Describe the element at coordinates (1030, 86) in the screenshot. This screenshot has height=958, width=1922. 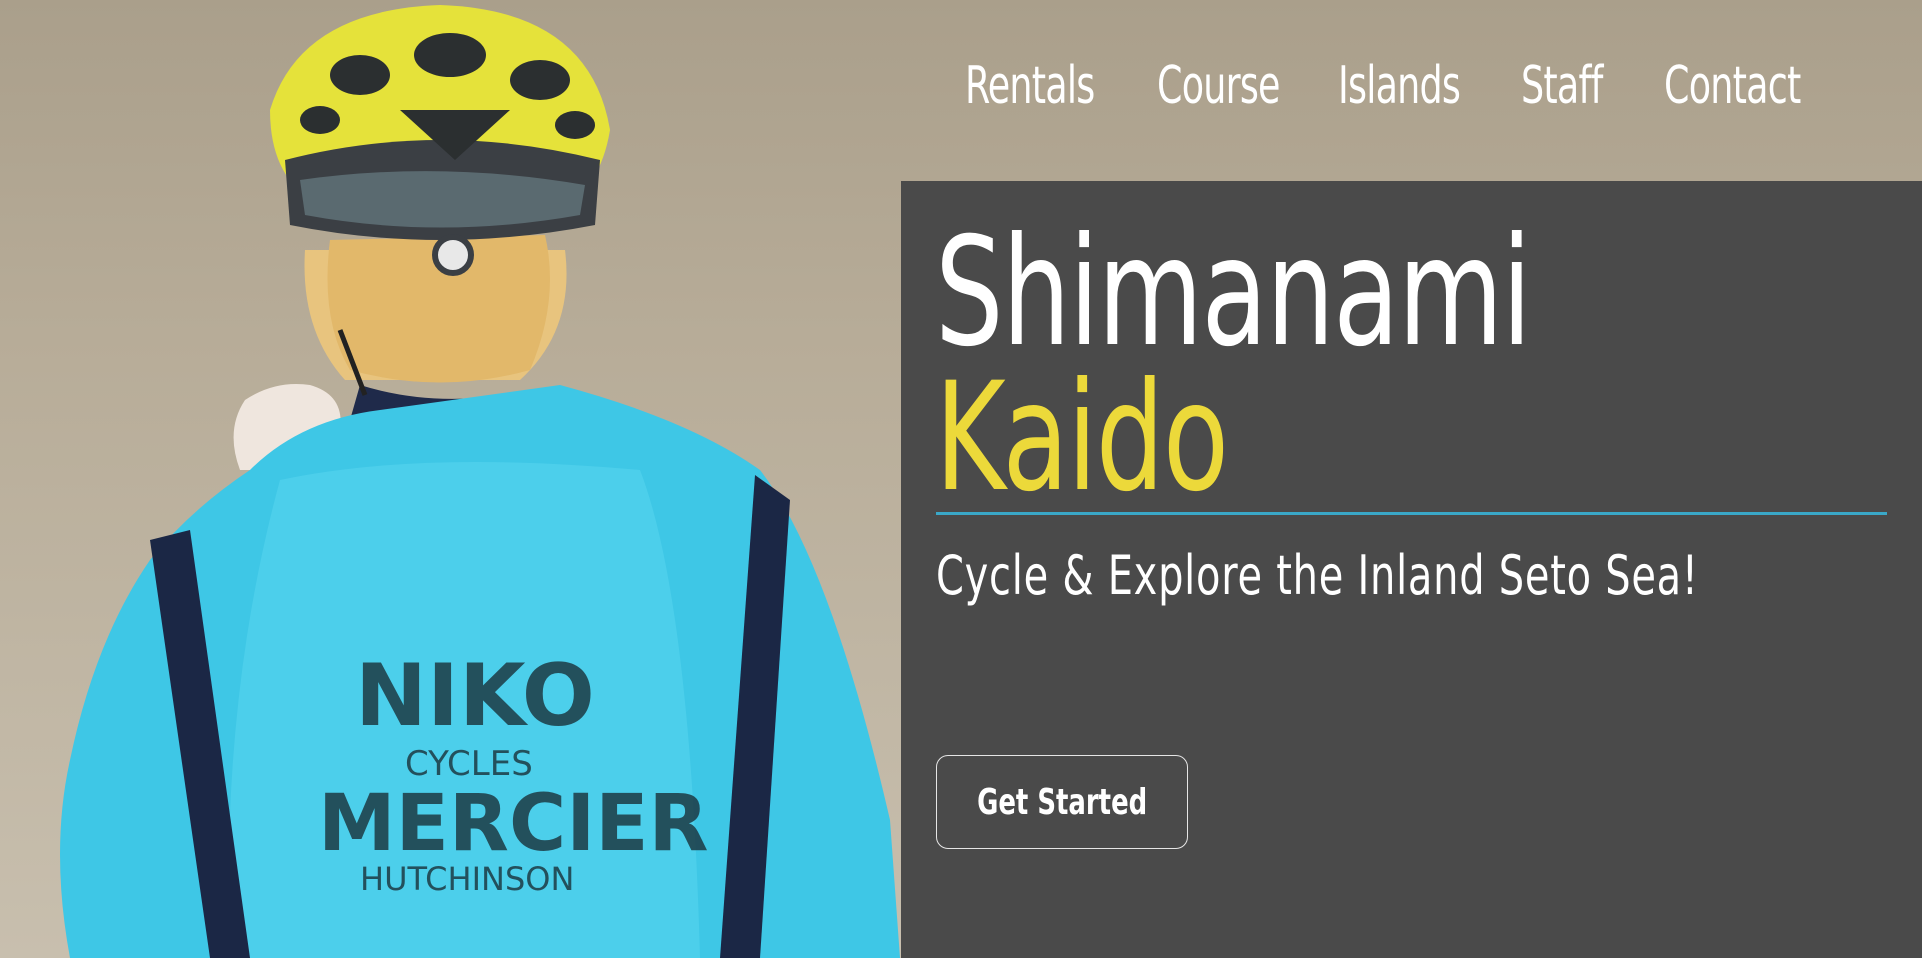
I see `nav-link-rentals: Rentals` at that location.